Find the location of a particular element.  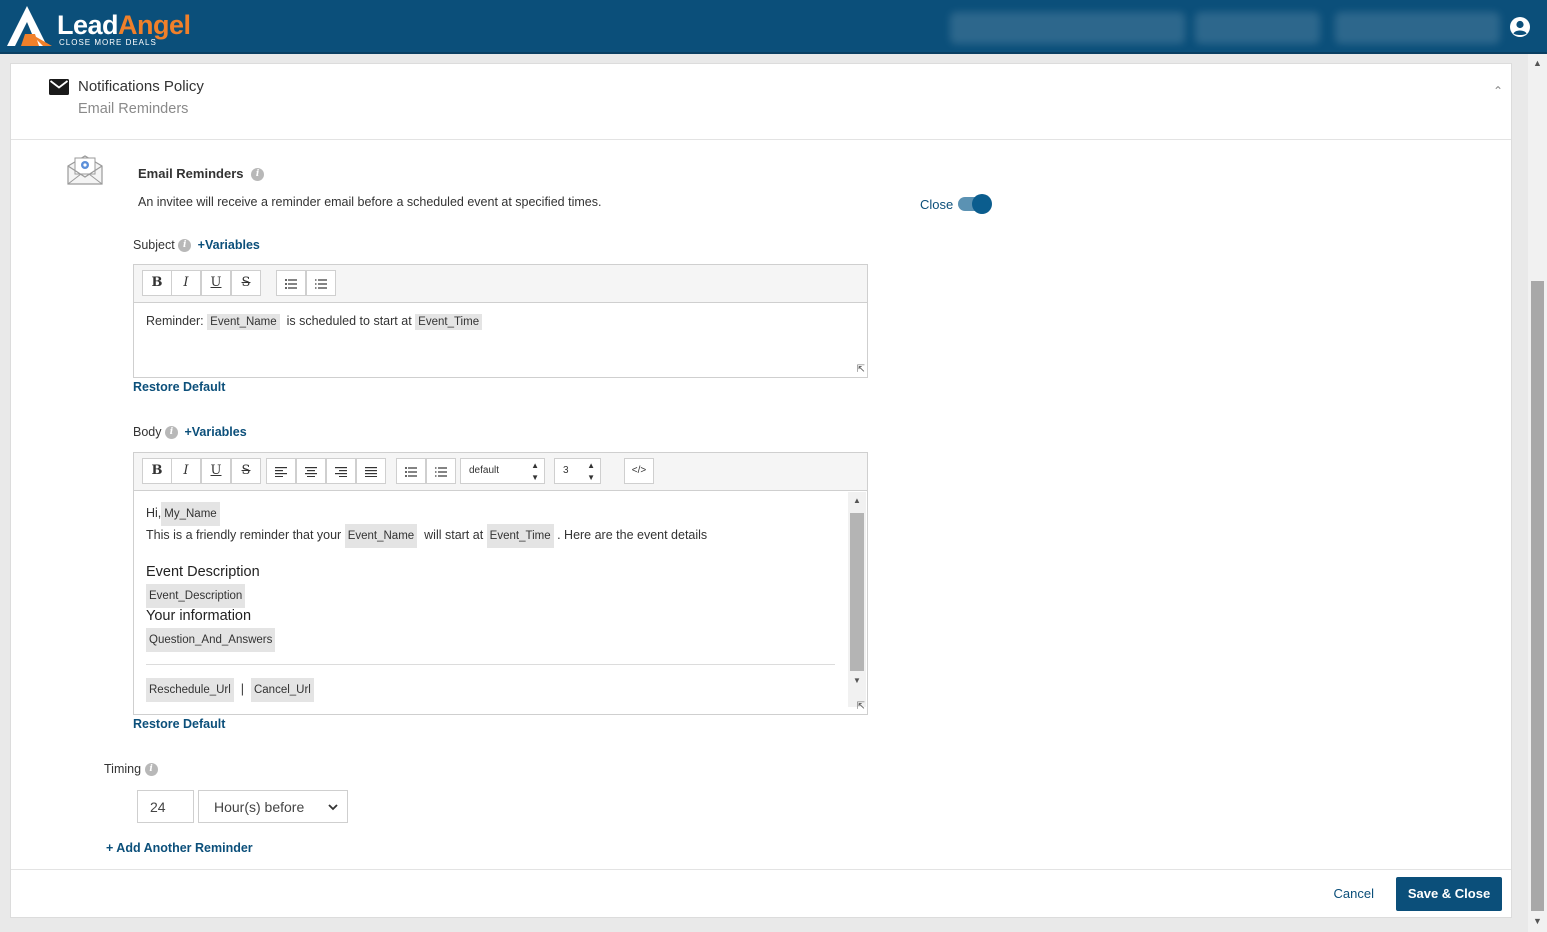

align-right-button is located at coordinates (341, 471).